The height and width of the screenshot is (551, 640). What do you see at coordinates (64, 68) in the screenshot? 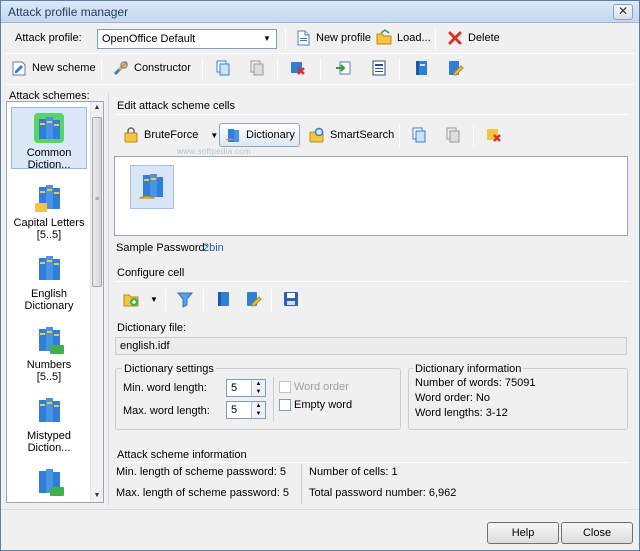
I see `new-scheme-label: New scheme` at bounding box center [64, 68].